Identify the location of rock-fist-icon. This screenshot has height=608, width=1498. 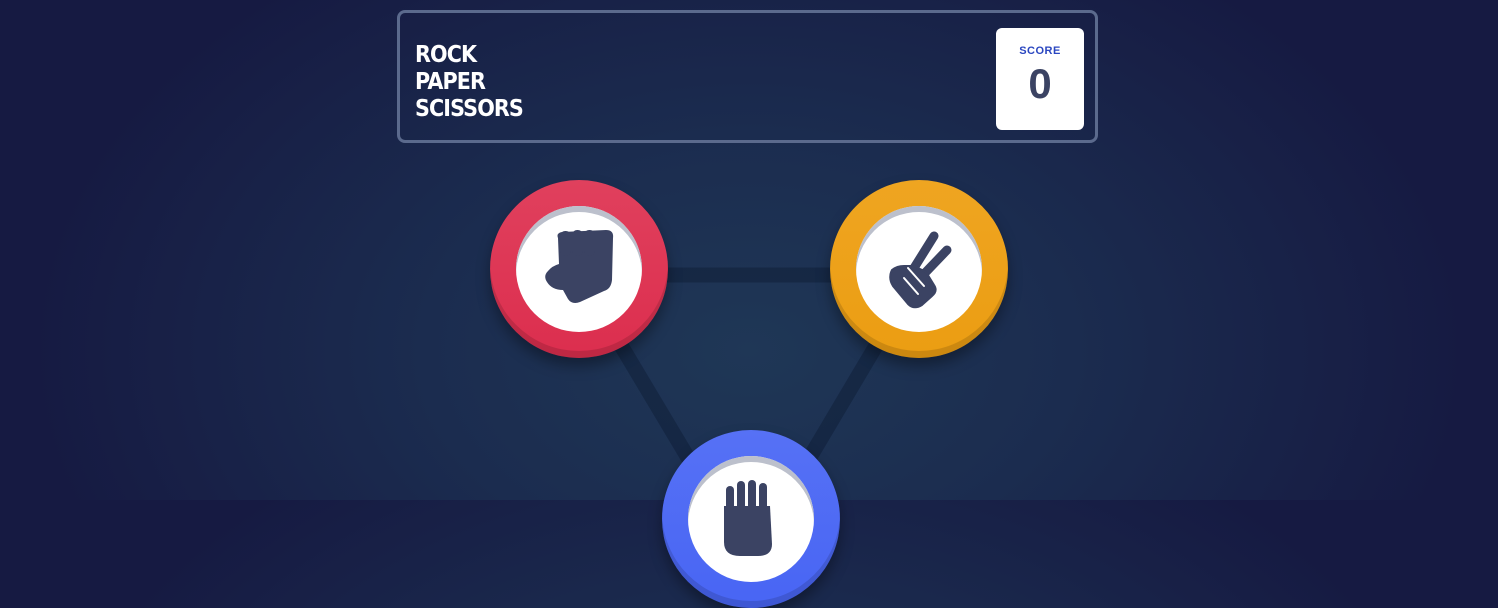
(579, 266).